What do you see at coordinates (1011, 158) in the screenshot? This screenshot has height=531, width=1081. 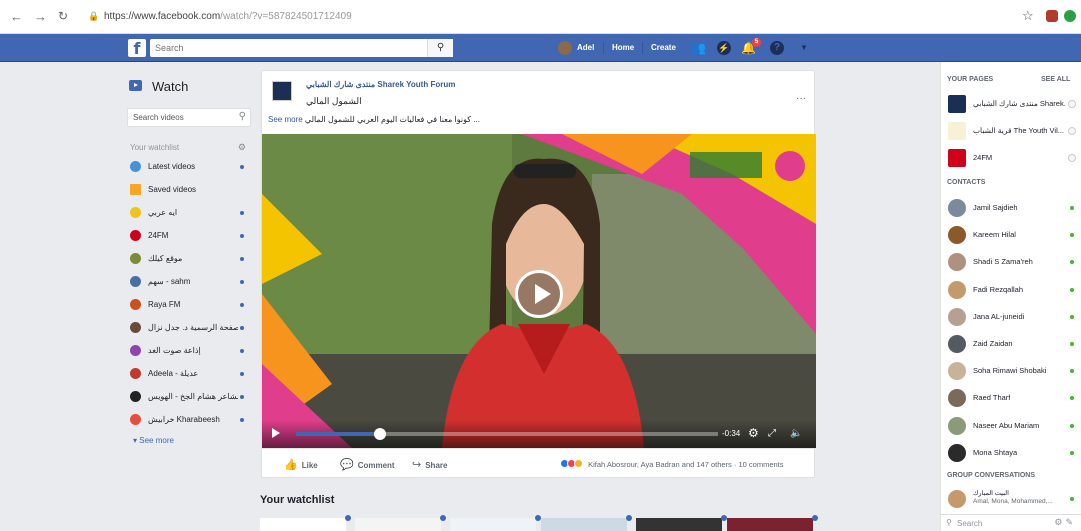 I see `page-item: 24FM` at bounding box center [1011, 158].